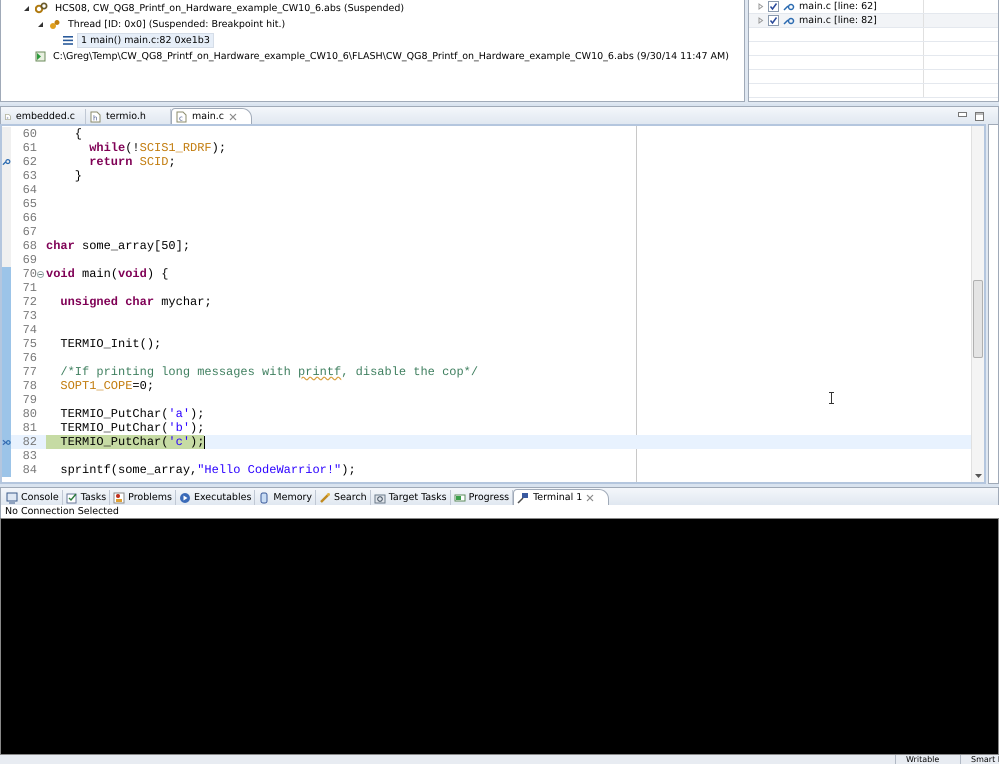 The width and height of the screenshot is (999, 764). What do you see at coordinates (78, 134) in the screenshot?
I see `code-line: {` at bounding box center [78, 134].